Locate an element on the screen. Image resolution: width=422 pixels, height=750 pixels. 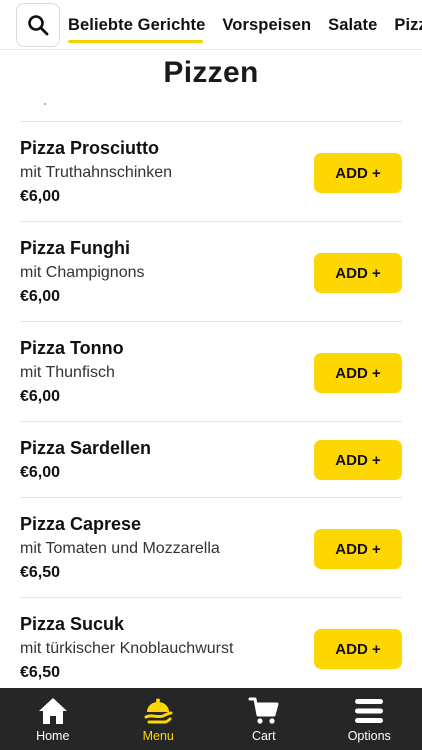
nav-home: Home is located at coordinates (53, 719).